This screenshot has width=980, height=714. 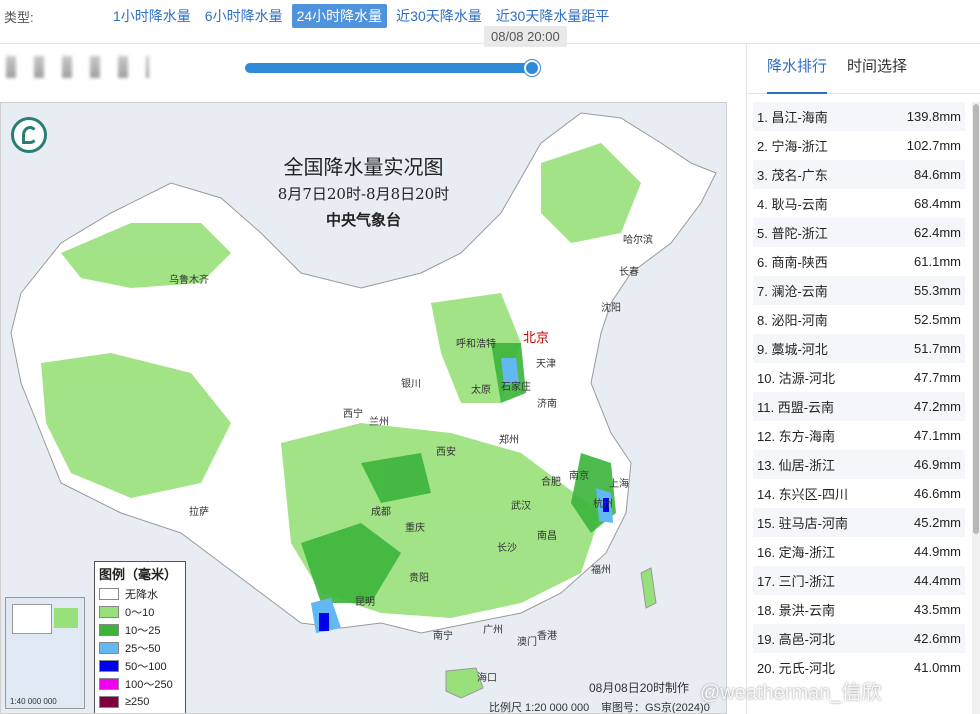 I want to click on tab-30d-anomaly: 近30天降水量距平, so click(x=553, y=16).